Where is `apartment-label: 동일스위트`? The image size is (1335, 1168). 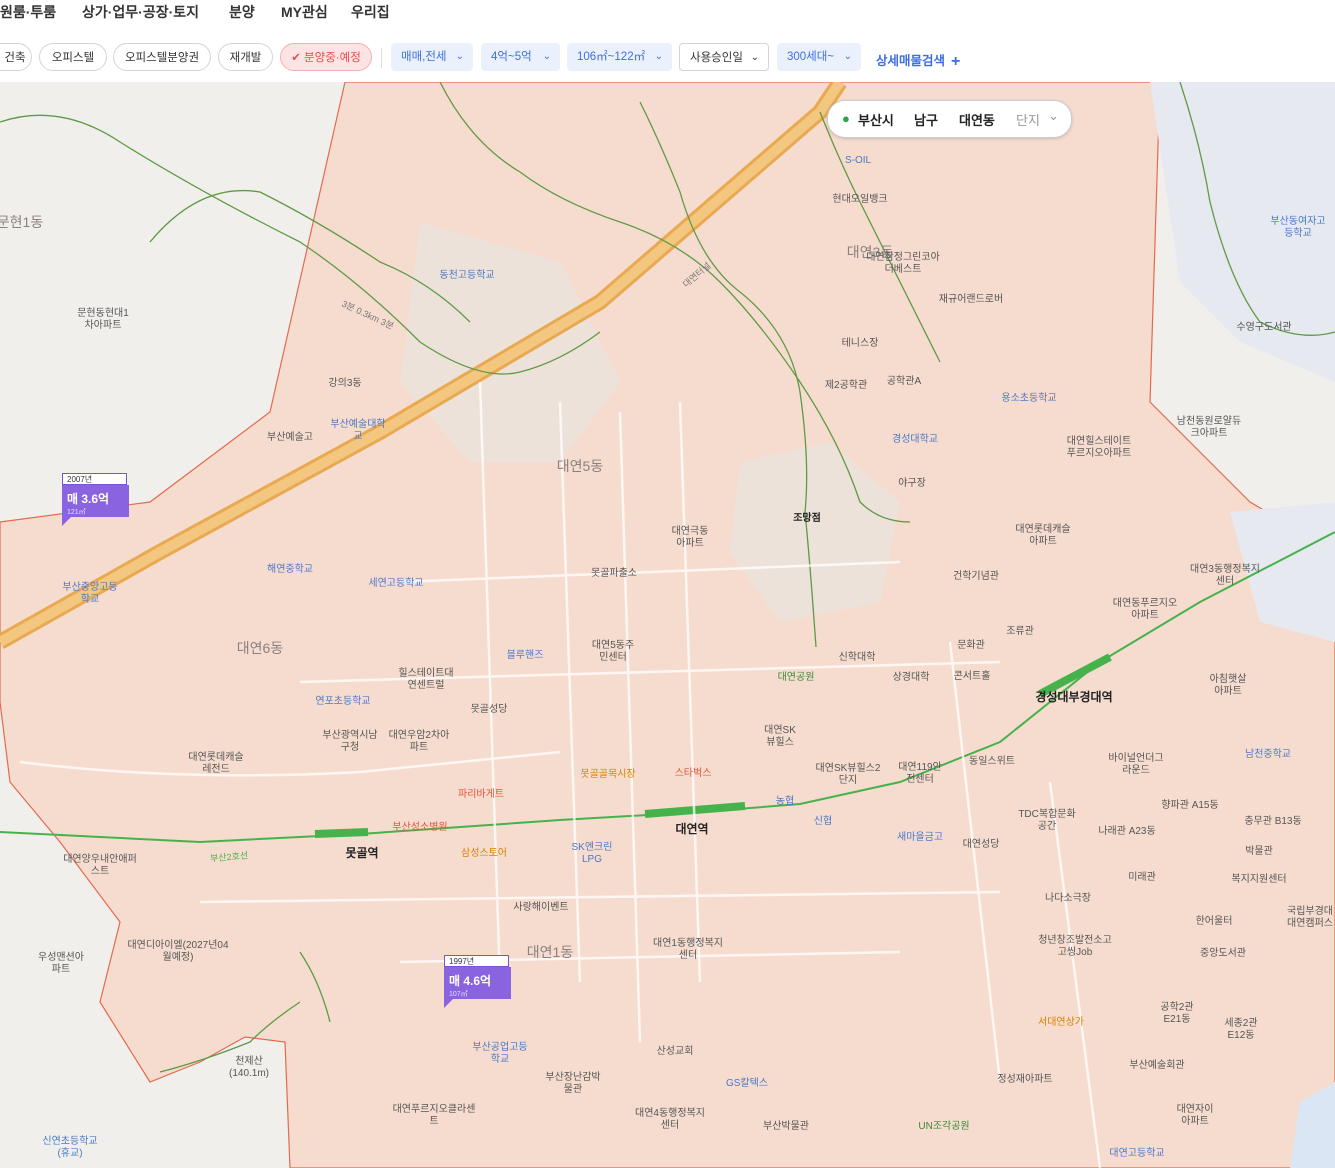
apartment-label: 동일스위트 is located at coordinates (992, 762).